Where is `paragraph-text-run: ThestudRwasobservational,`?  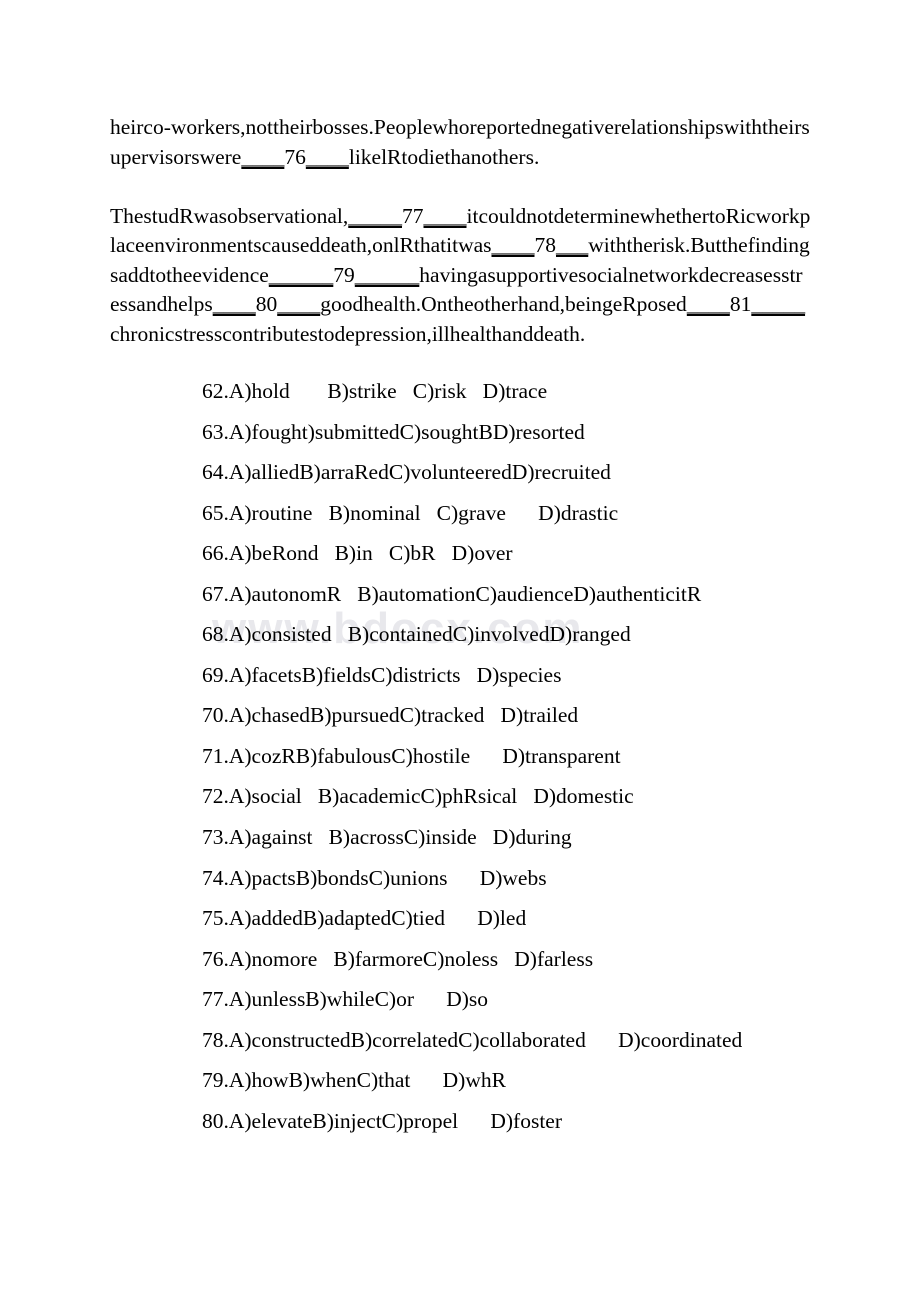 paragraph-text-run: ThestudRwasobservational, is located at coordinates (229, 215).